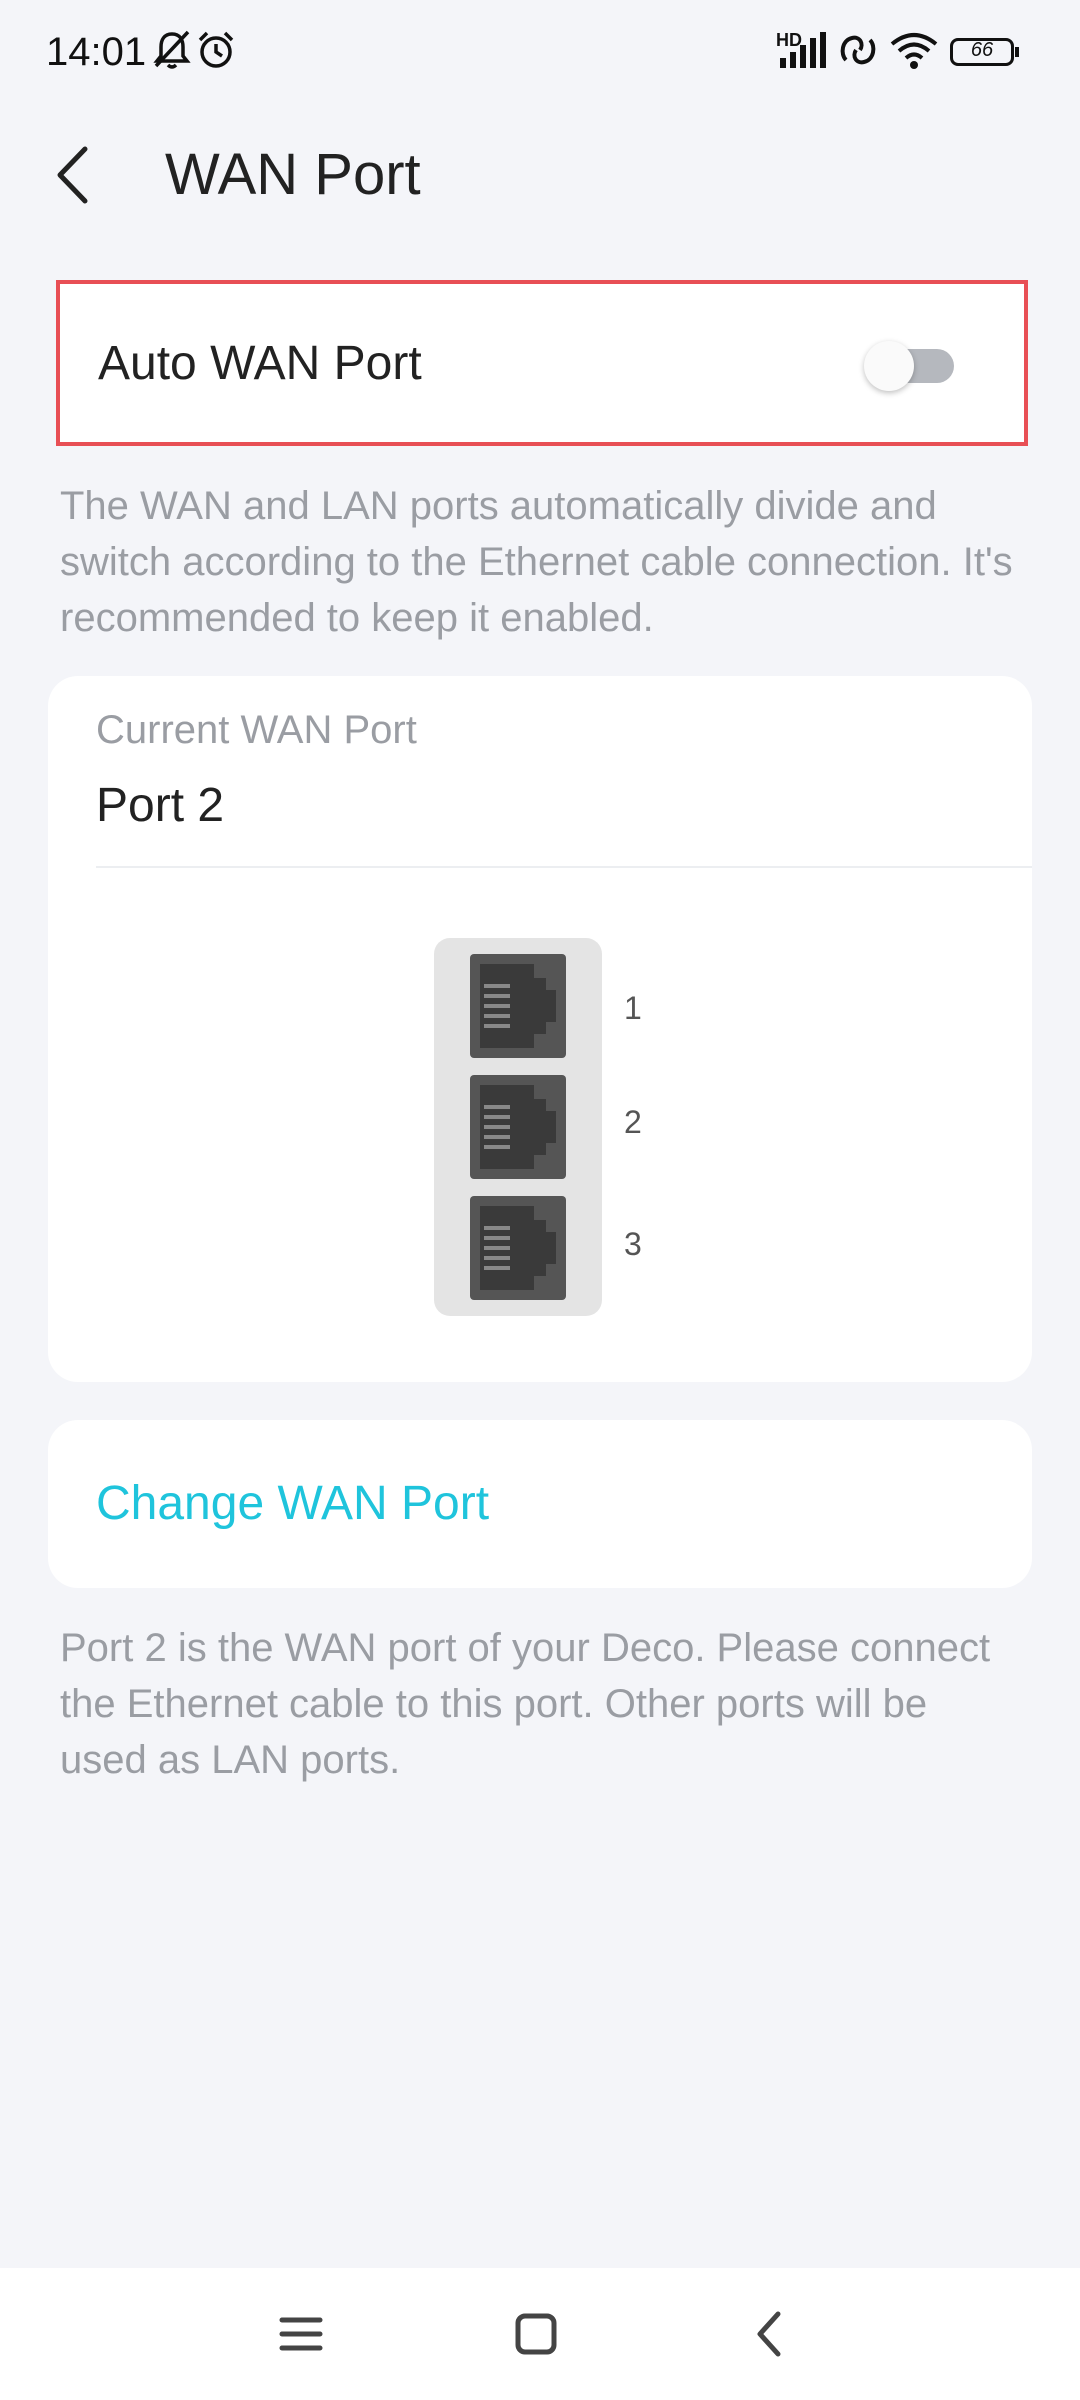  What do you see at coordinates (160, 805) in the screenshot?
I see `current-wan-value: Port 2` at bounding box center [160, 805].